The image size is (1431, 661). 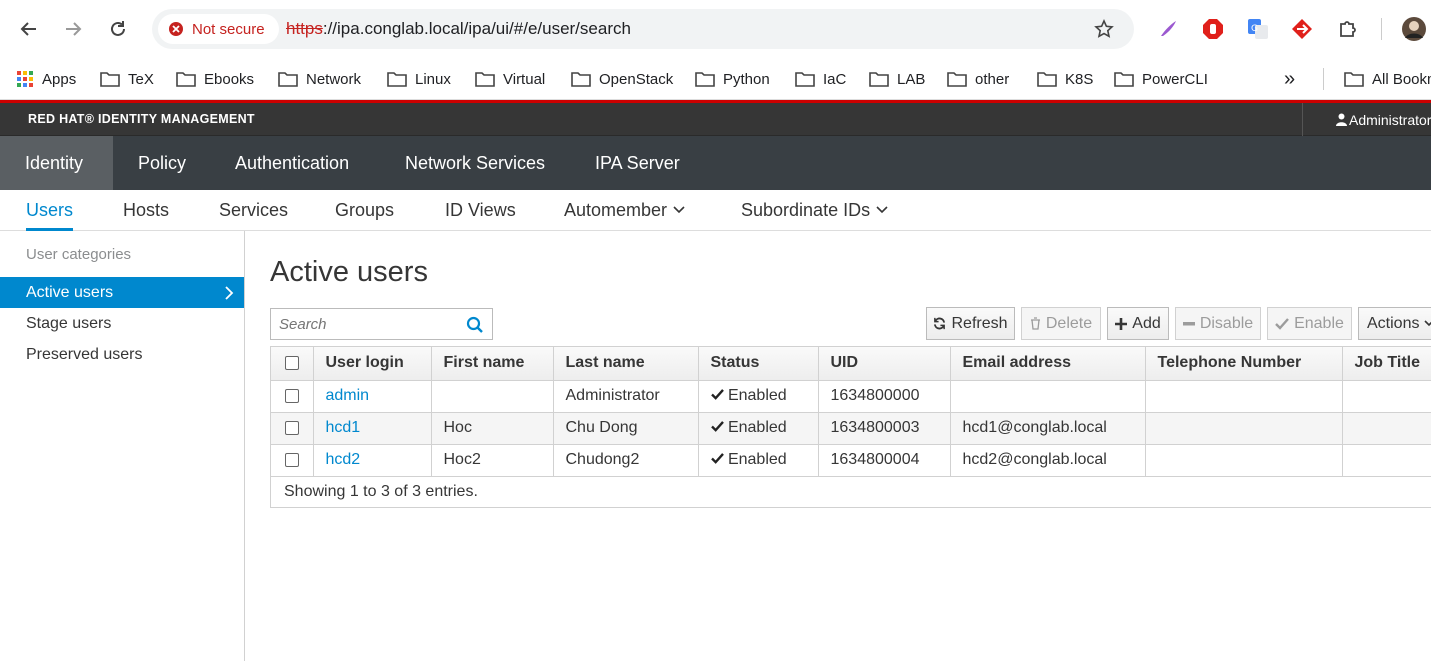 I want to click on sidebar-item-active-users: Active users, so click(x=122, y=292).